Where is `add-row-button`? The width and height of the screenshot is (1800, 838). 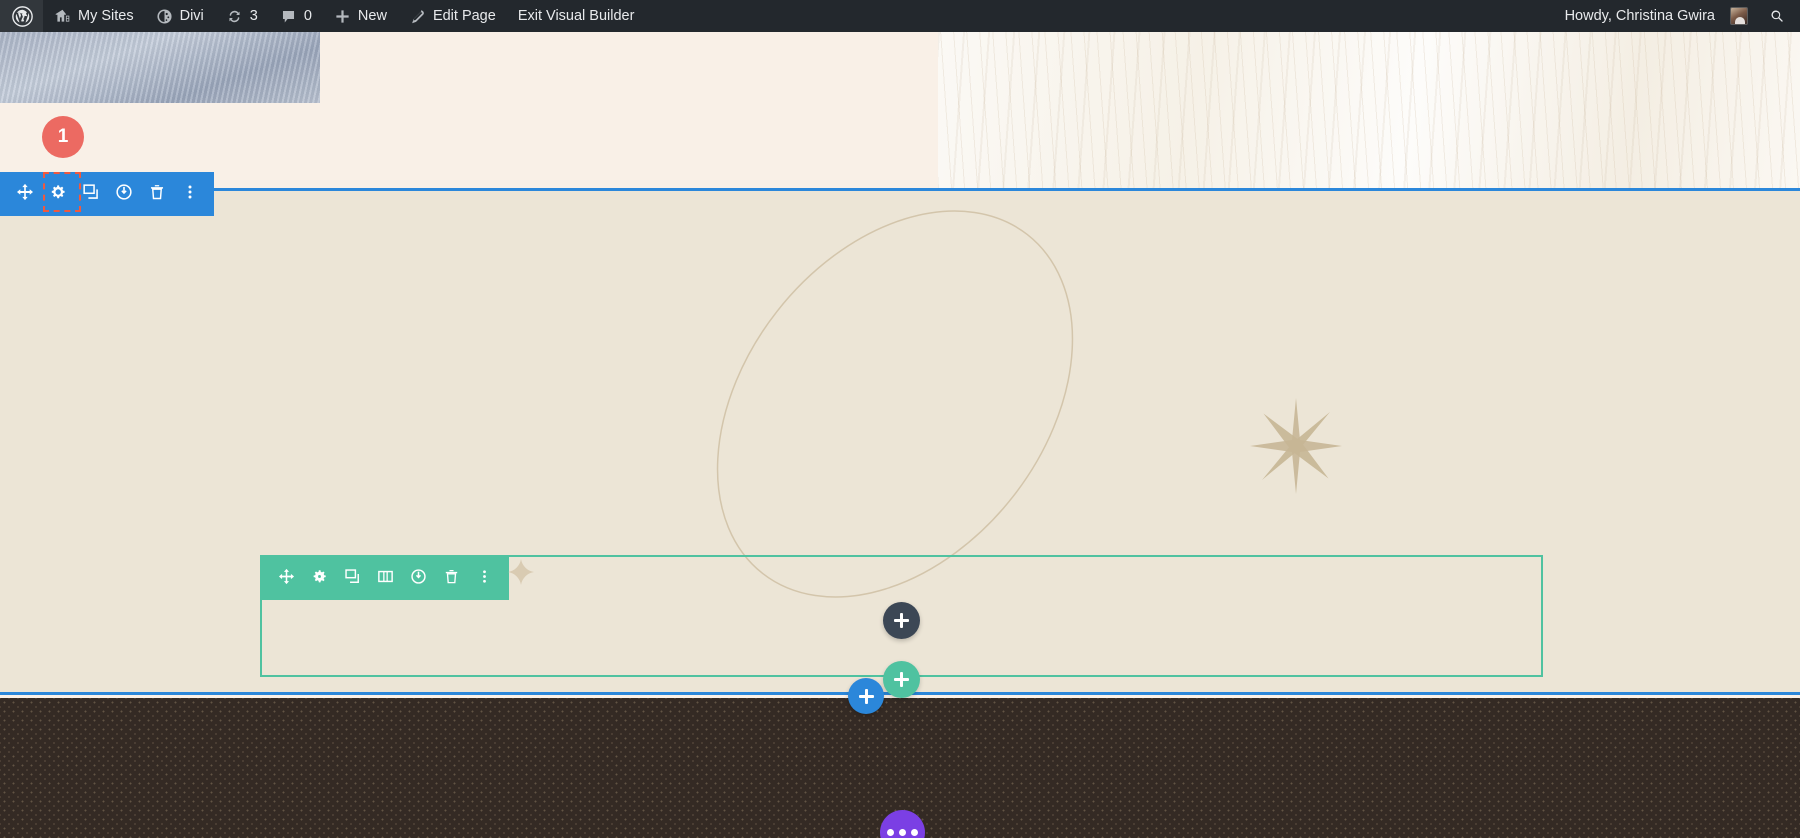
add-row-button is located at coordinates (901, 679).